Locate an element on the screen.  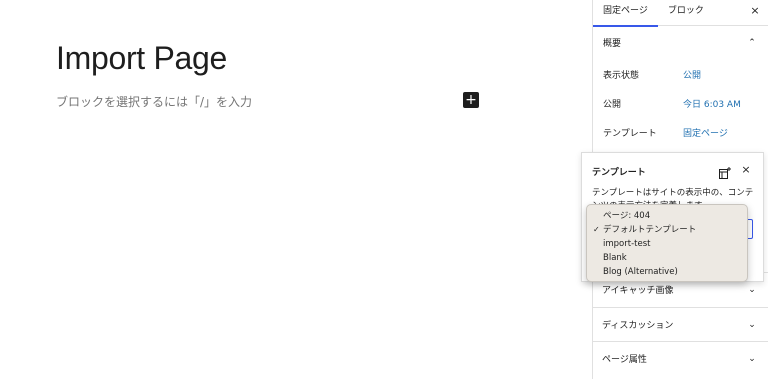
popover-description: テンプレートはサイトの表示中の、コンテンツの表示方法を定義します。 is located at coordinates (673, 196).